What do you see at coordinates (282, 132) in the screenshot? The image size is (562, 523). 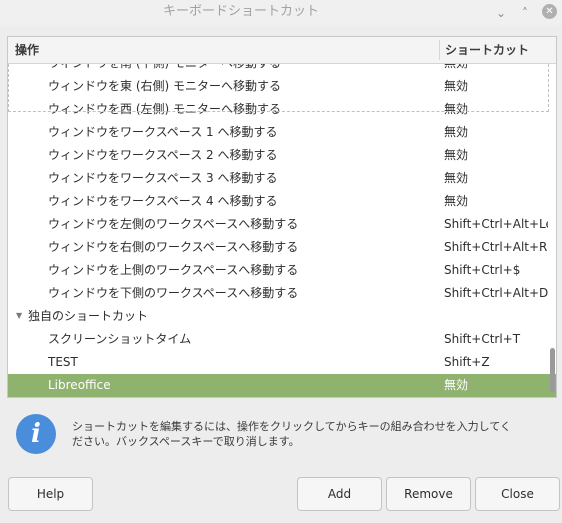 I see `table-row: ウィンドウをワークスペース 1 へ移動する 無効` at bounding box center [282, 132].